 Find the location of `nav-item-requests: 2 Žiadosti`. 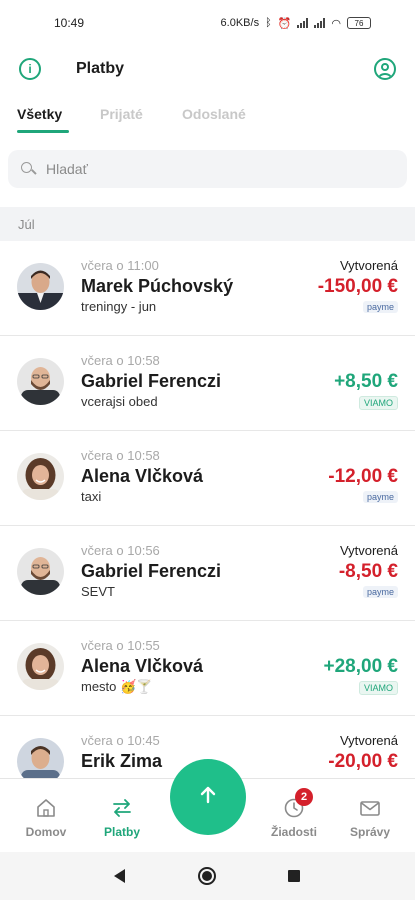

nav-item-requests: 2 Žiadosti is located at coordinates (294, 816).